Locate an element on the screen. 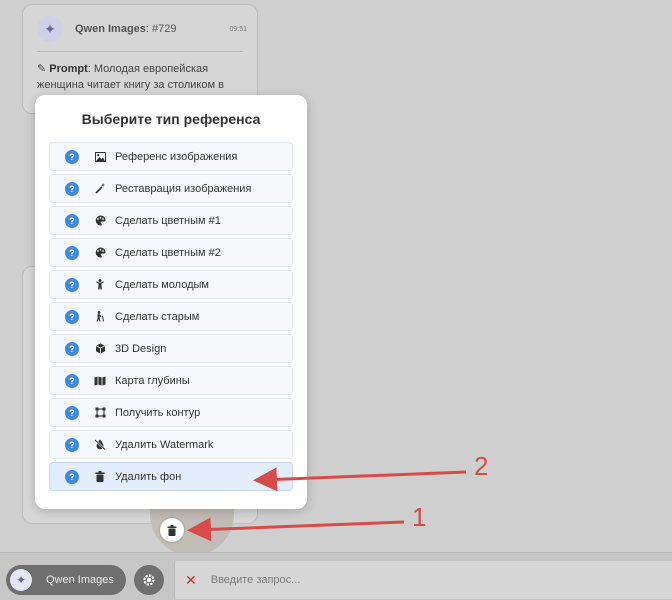 This screenshot has width=672, height=600. reference-option: ? Удалить фон is located at coordinates (171, 476).